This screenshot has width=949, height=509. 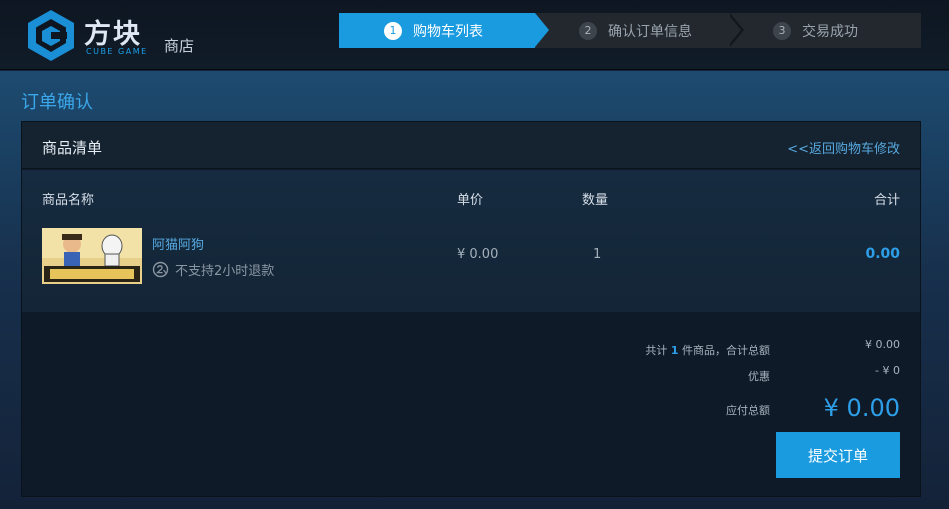 I want to click on submit-order-button: 提交订单, so click(x=838, y=455).